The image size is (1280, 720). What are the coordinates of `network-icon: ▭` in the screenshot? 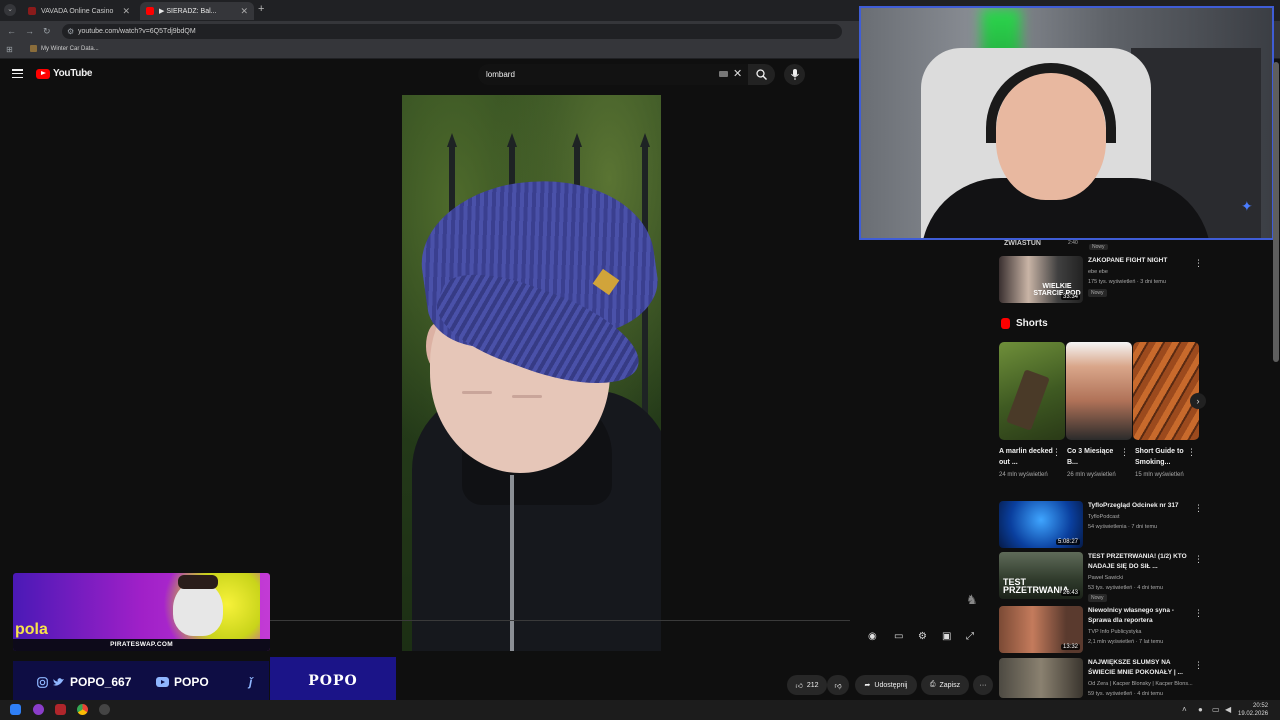 It's located at (1216, 709).